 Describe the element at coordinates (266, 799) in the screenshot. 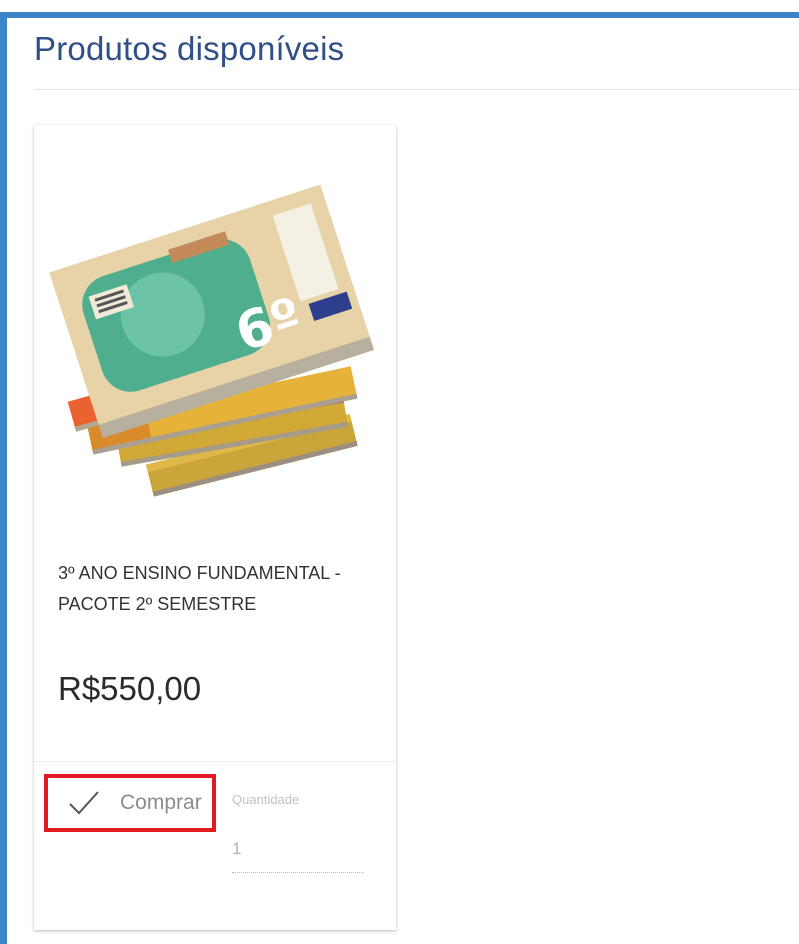

I see `quantity-label: Quantidade` at that location.